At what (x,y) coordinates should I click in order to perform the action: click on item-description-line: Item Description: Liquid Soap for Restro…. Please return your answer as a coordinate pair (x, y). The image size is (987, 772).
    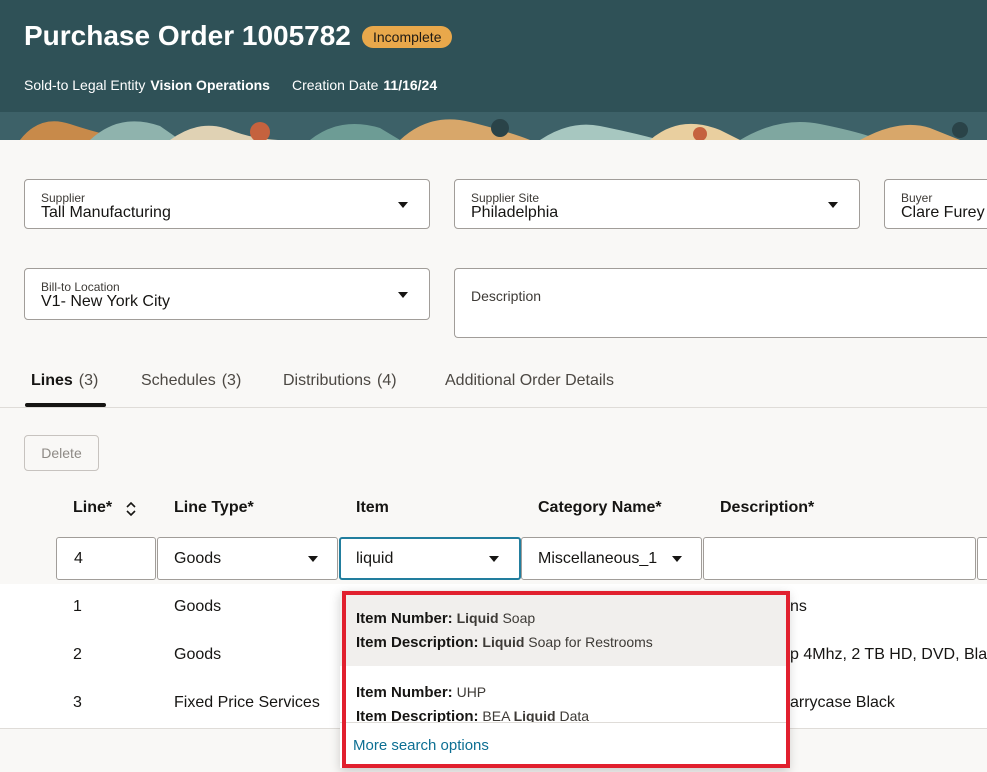
    Looking at the image, I should click on (504, 642).